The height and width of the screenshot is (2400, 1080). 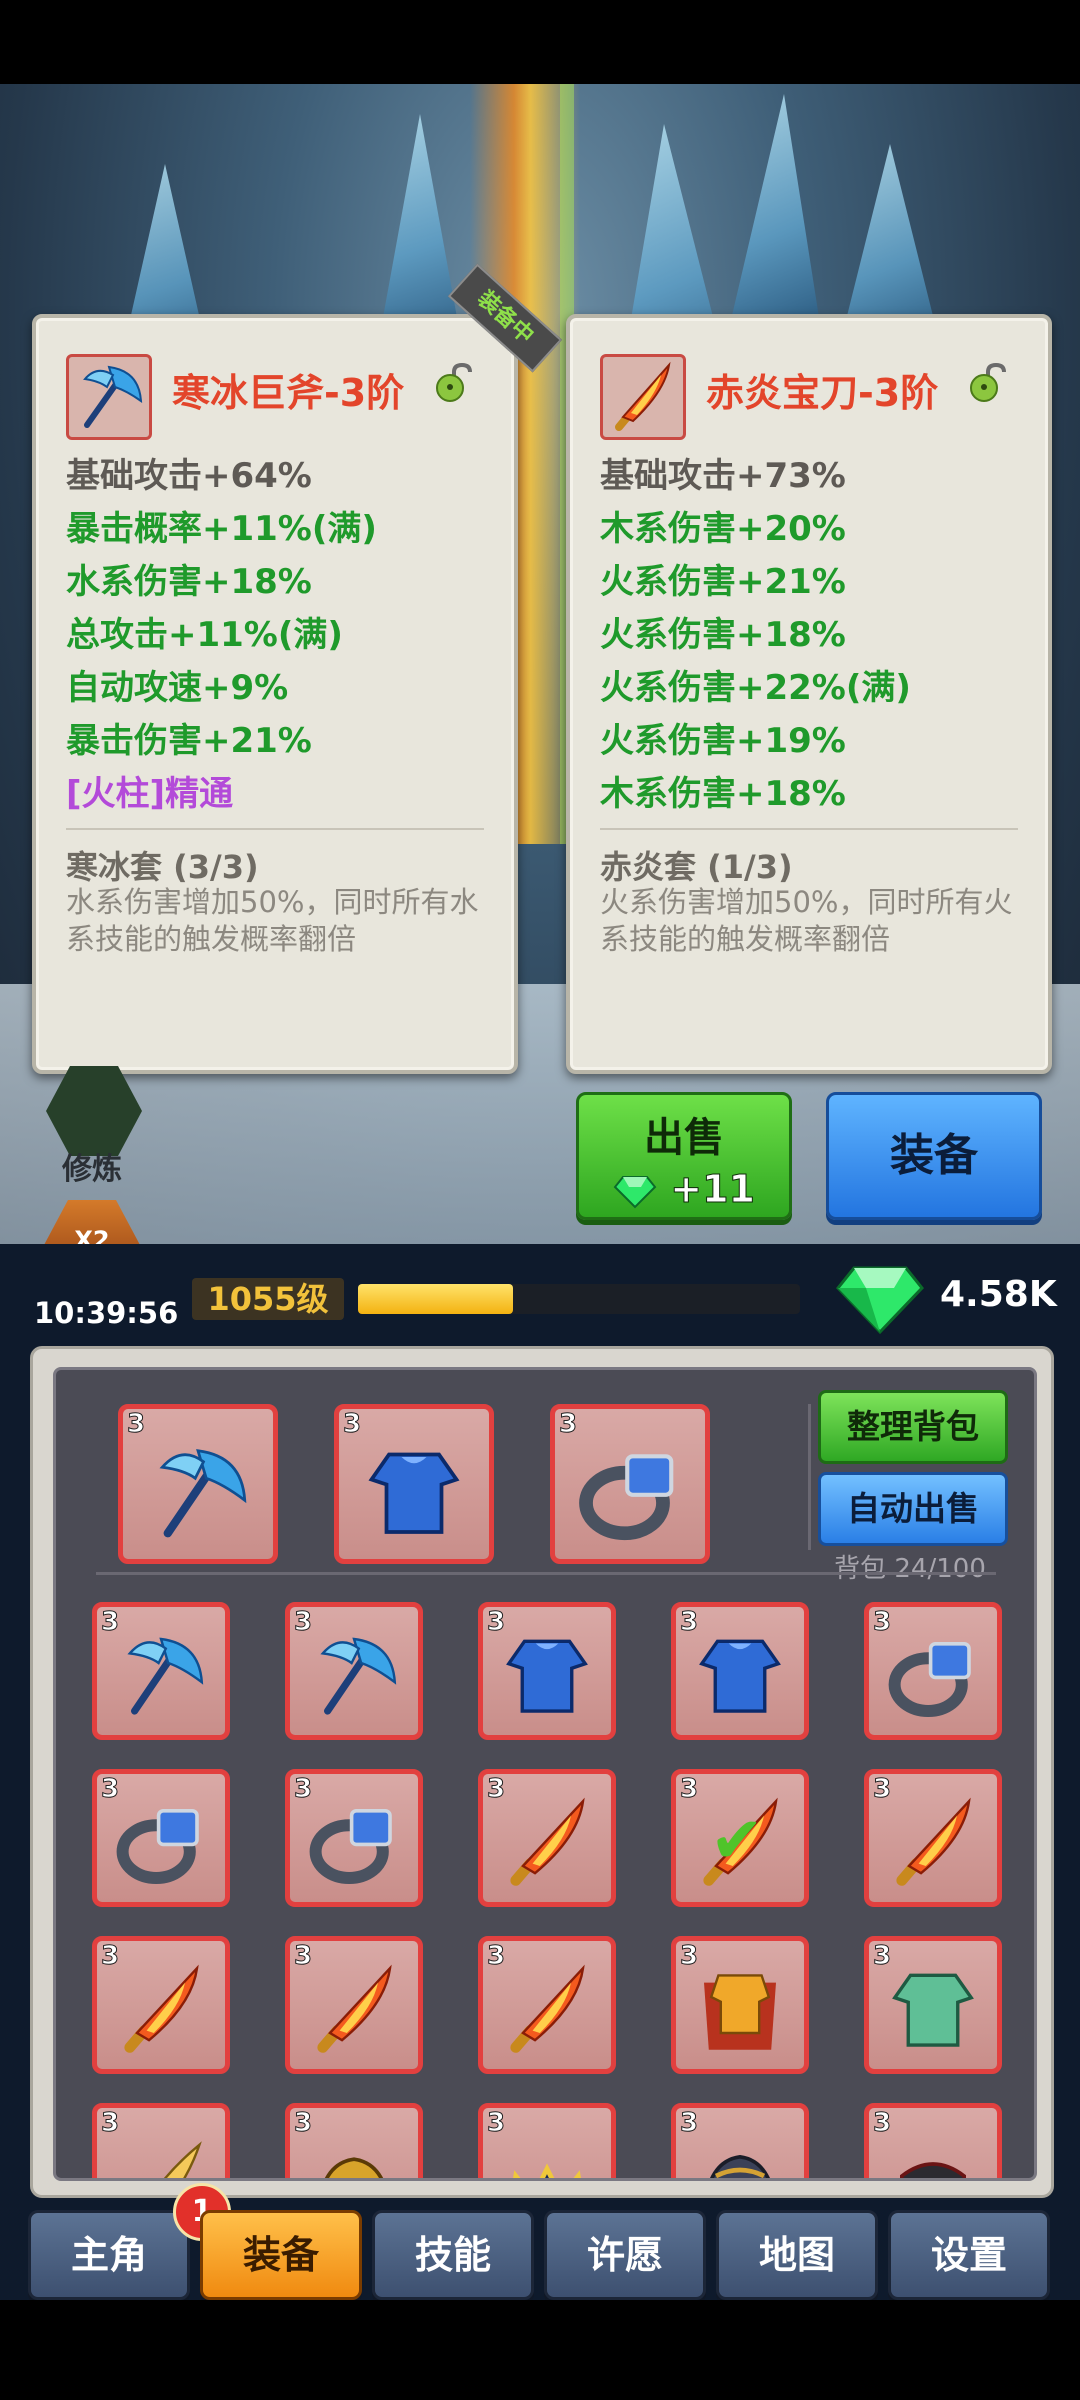 I want to click on stat-line: [火柱]精通, so click(x=150, y=794).